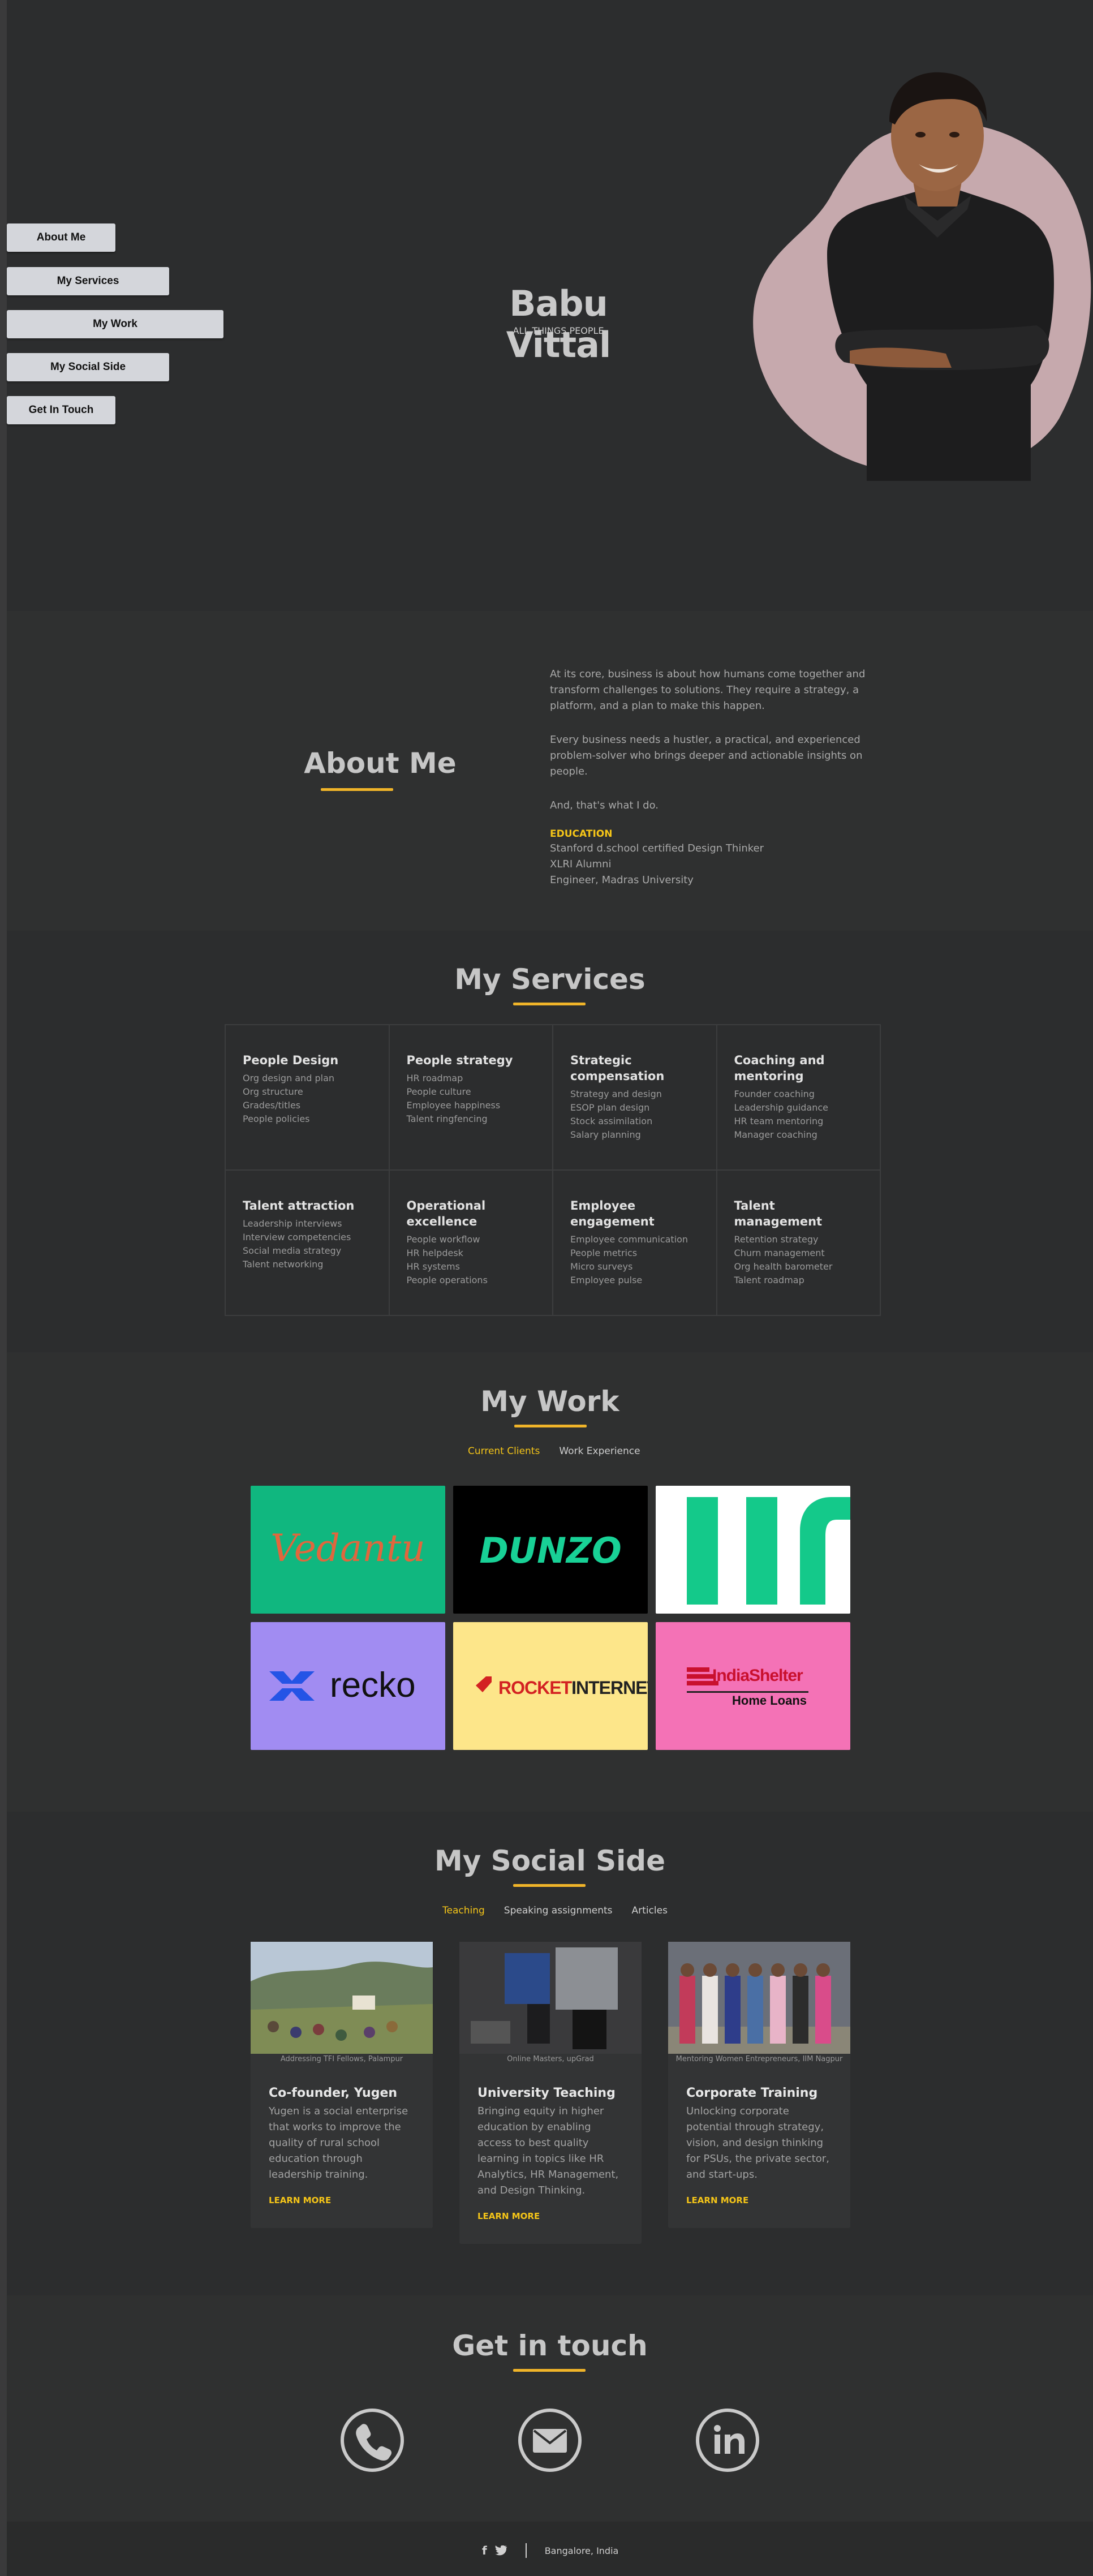 The width and height of the screenshot is (1093, 2576). I want to click on work-heading: My Work, so click(549, 1402).